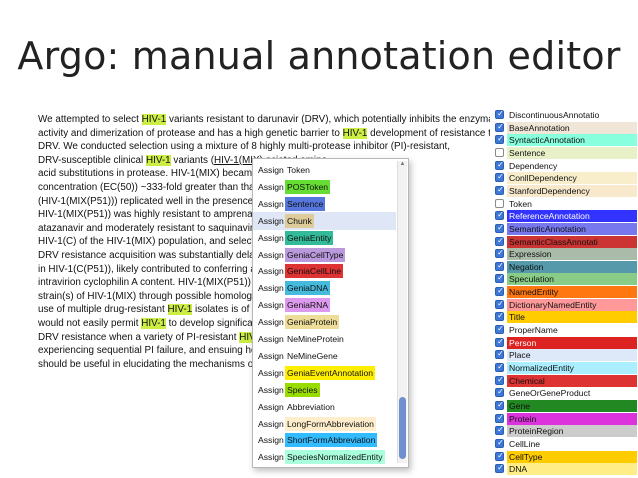  I want to click on type-item-dependency: ✓ Dependency, so click(565, 165).